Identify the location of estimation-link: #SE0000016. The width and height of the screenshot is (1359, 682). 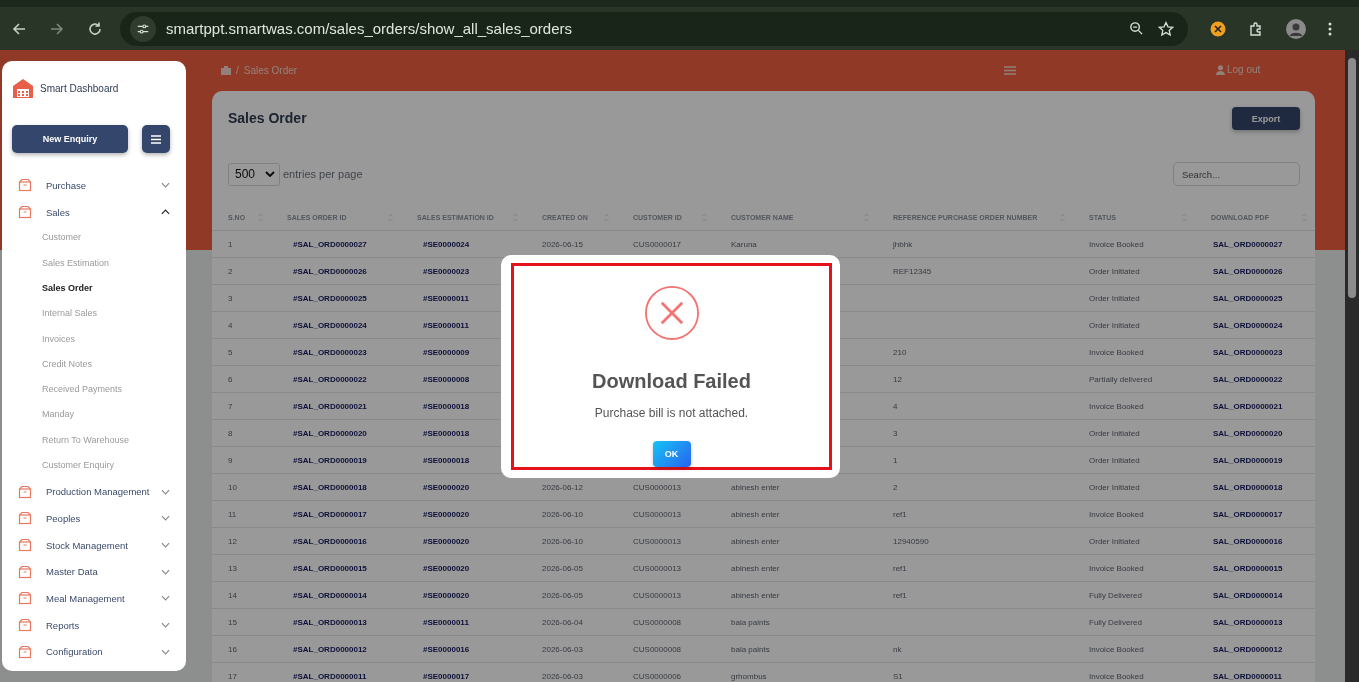
(446, 649).